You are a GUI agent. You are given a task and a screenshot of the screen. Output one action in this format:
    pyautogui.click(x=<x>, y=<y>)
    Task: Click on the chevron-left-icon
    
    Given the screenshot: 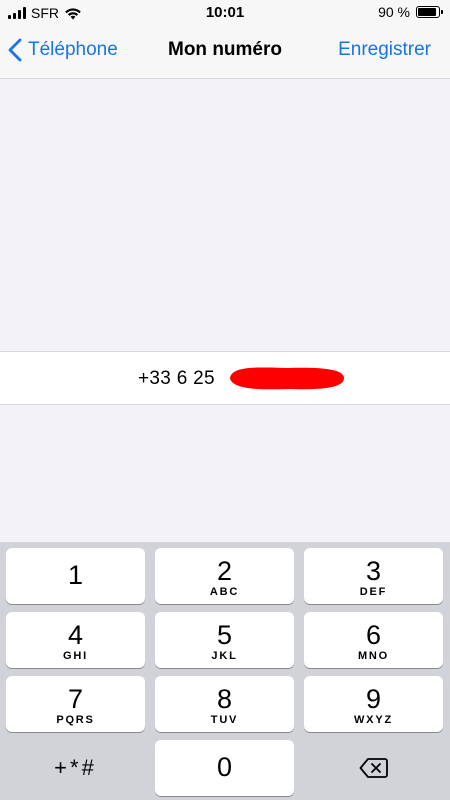 What is the action you would take?
    pyautogui.click(x=15, y=50)
    